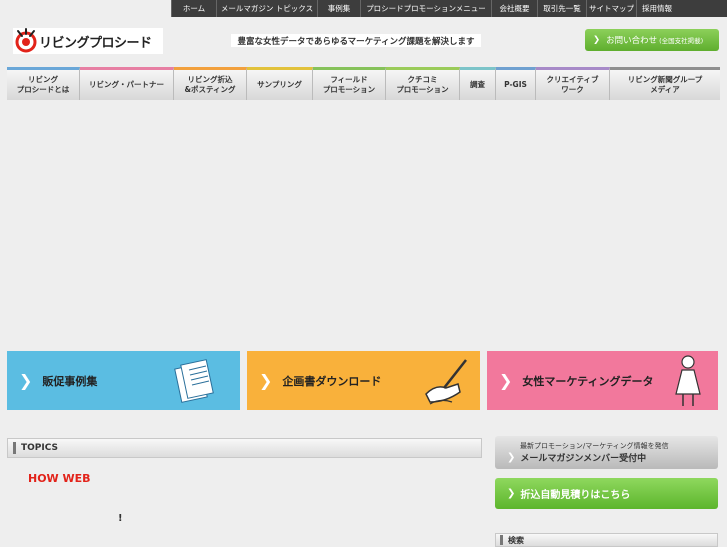 This screenshot has height=547, width=727. I want to click on contact-button: ❯ お問い合わせ (全国支社掲載), so click(652, 40).